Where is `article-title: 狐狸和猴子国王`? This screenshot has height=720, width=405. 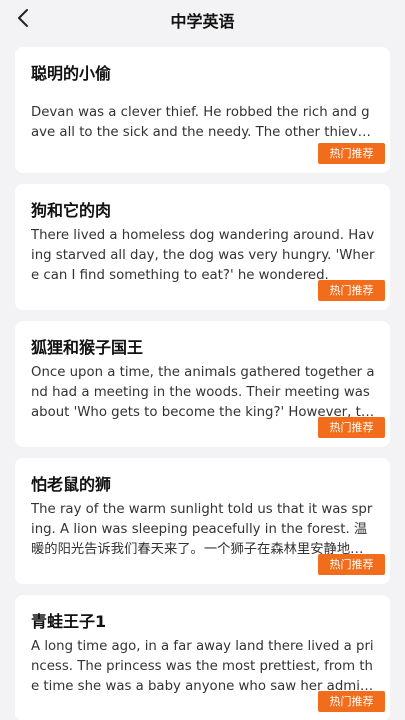 article-title: 狐狸和猴子国王 is located at coordinates (87, 347).